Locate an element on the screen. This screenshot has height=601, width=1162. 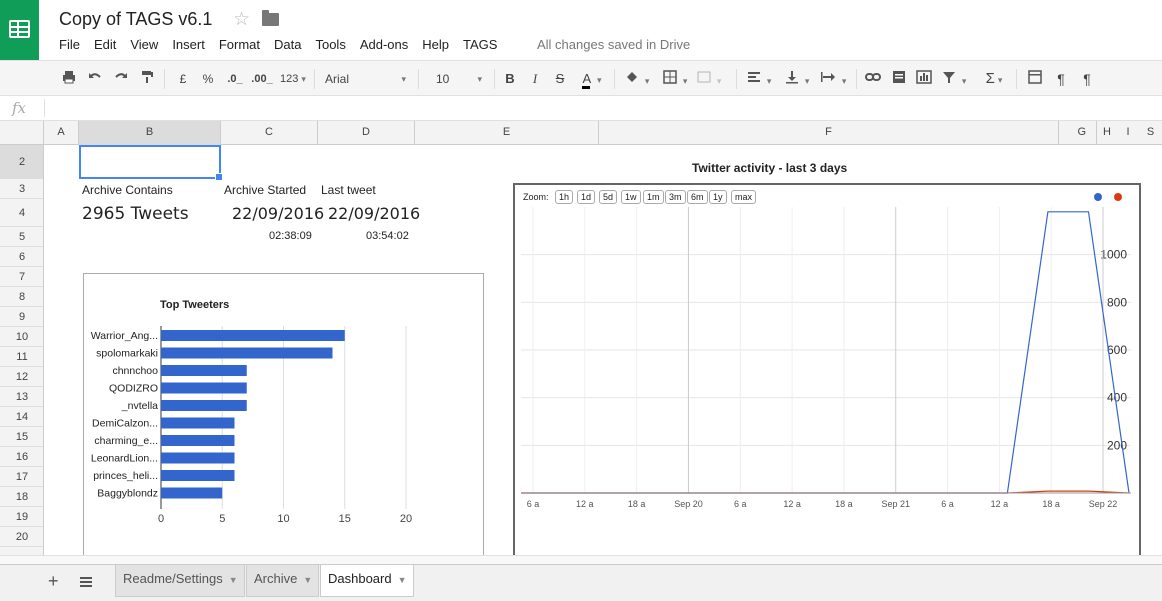
column-header: A is located at coordinates (61, 133).